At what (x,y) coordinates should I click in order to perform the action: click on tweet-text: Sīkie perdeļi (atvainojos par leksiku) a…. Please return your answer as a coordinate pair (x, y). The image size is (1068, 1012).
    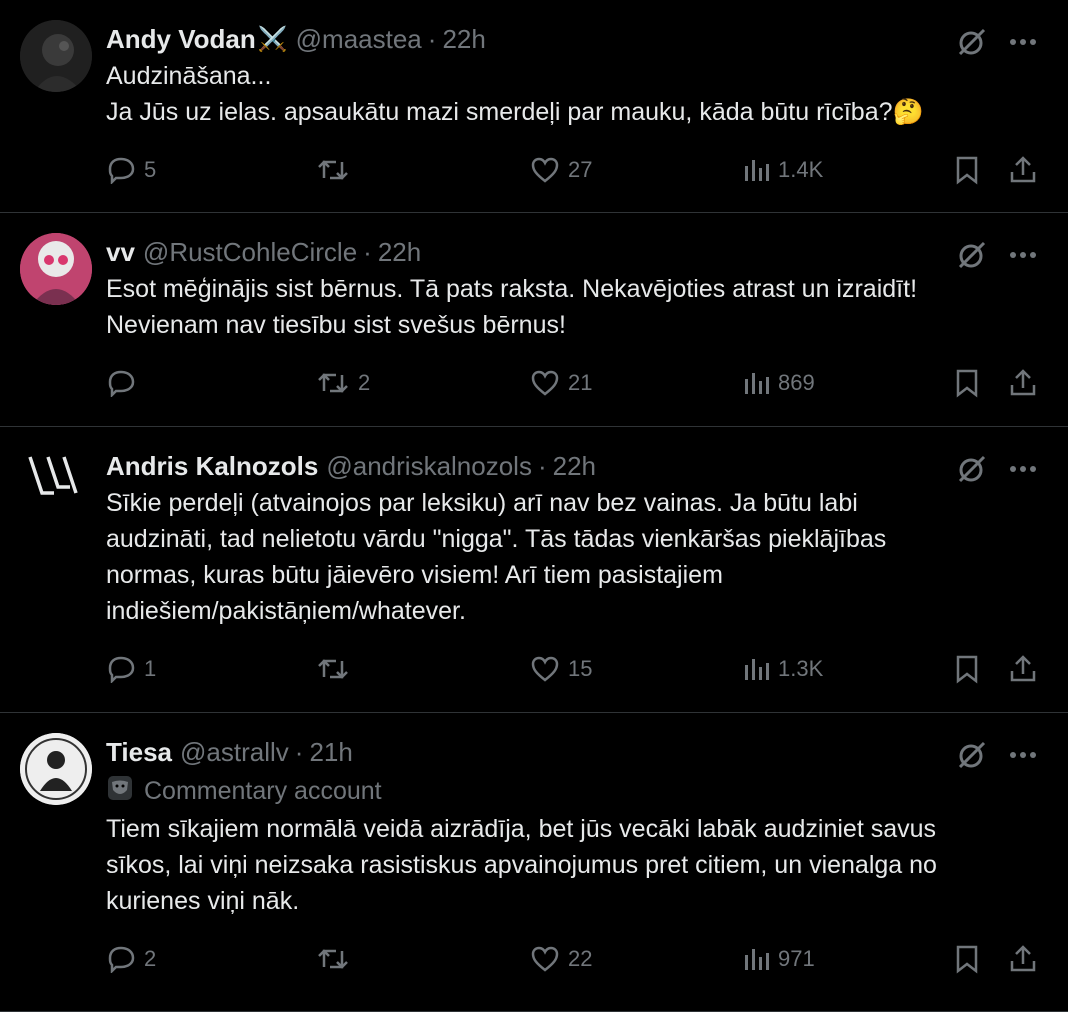
    Looking at the image, I should click on (496, 557).